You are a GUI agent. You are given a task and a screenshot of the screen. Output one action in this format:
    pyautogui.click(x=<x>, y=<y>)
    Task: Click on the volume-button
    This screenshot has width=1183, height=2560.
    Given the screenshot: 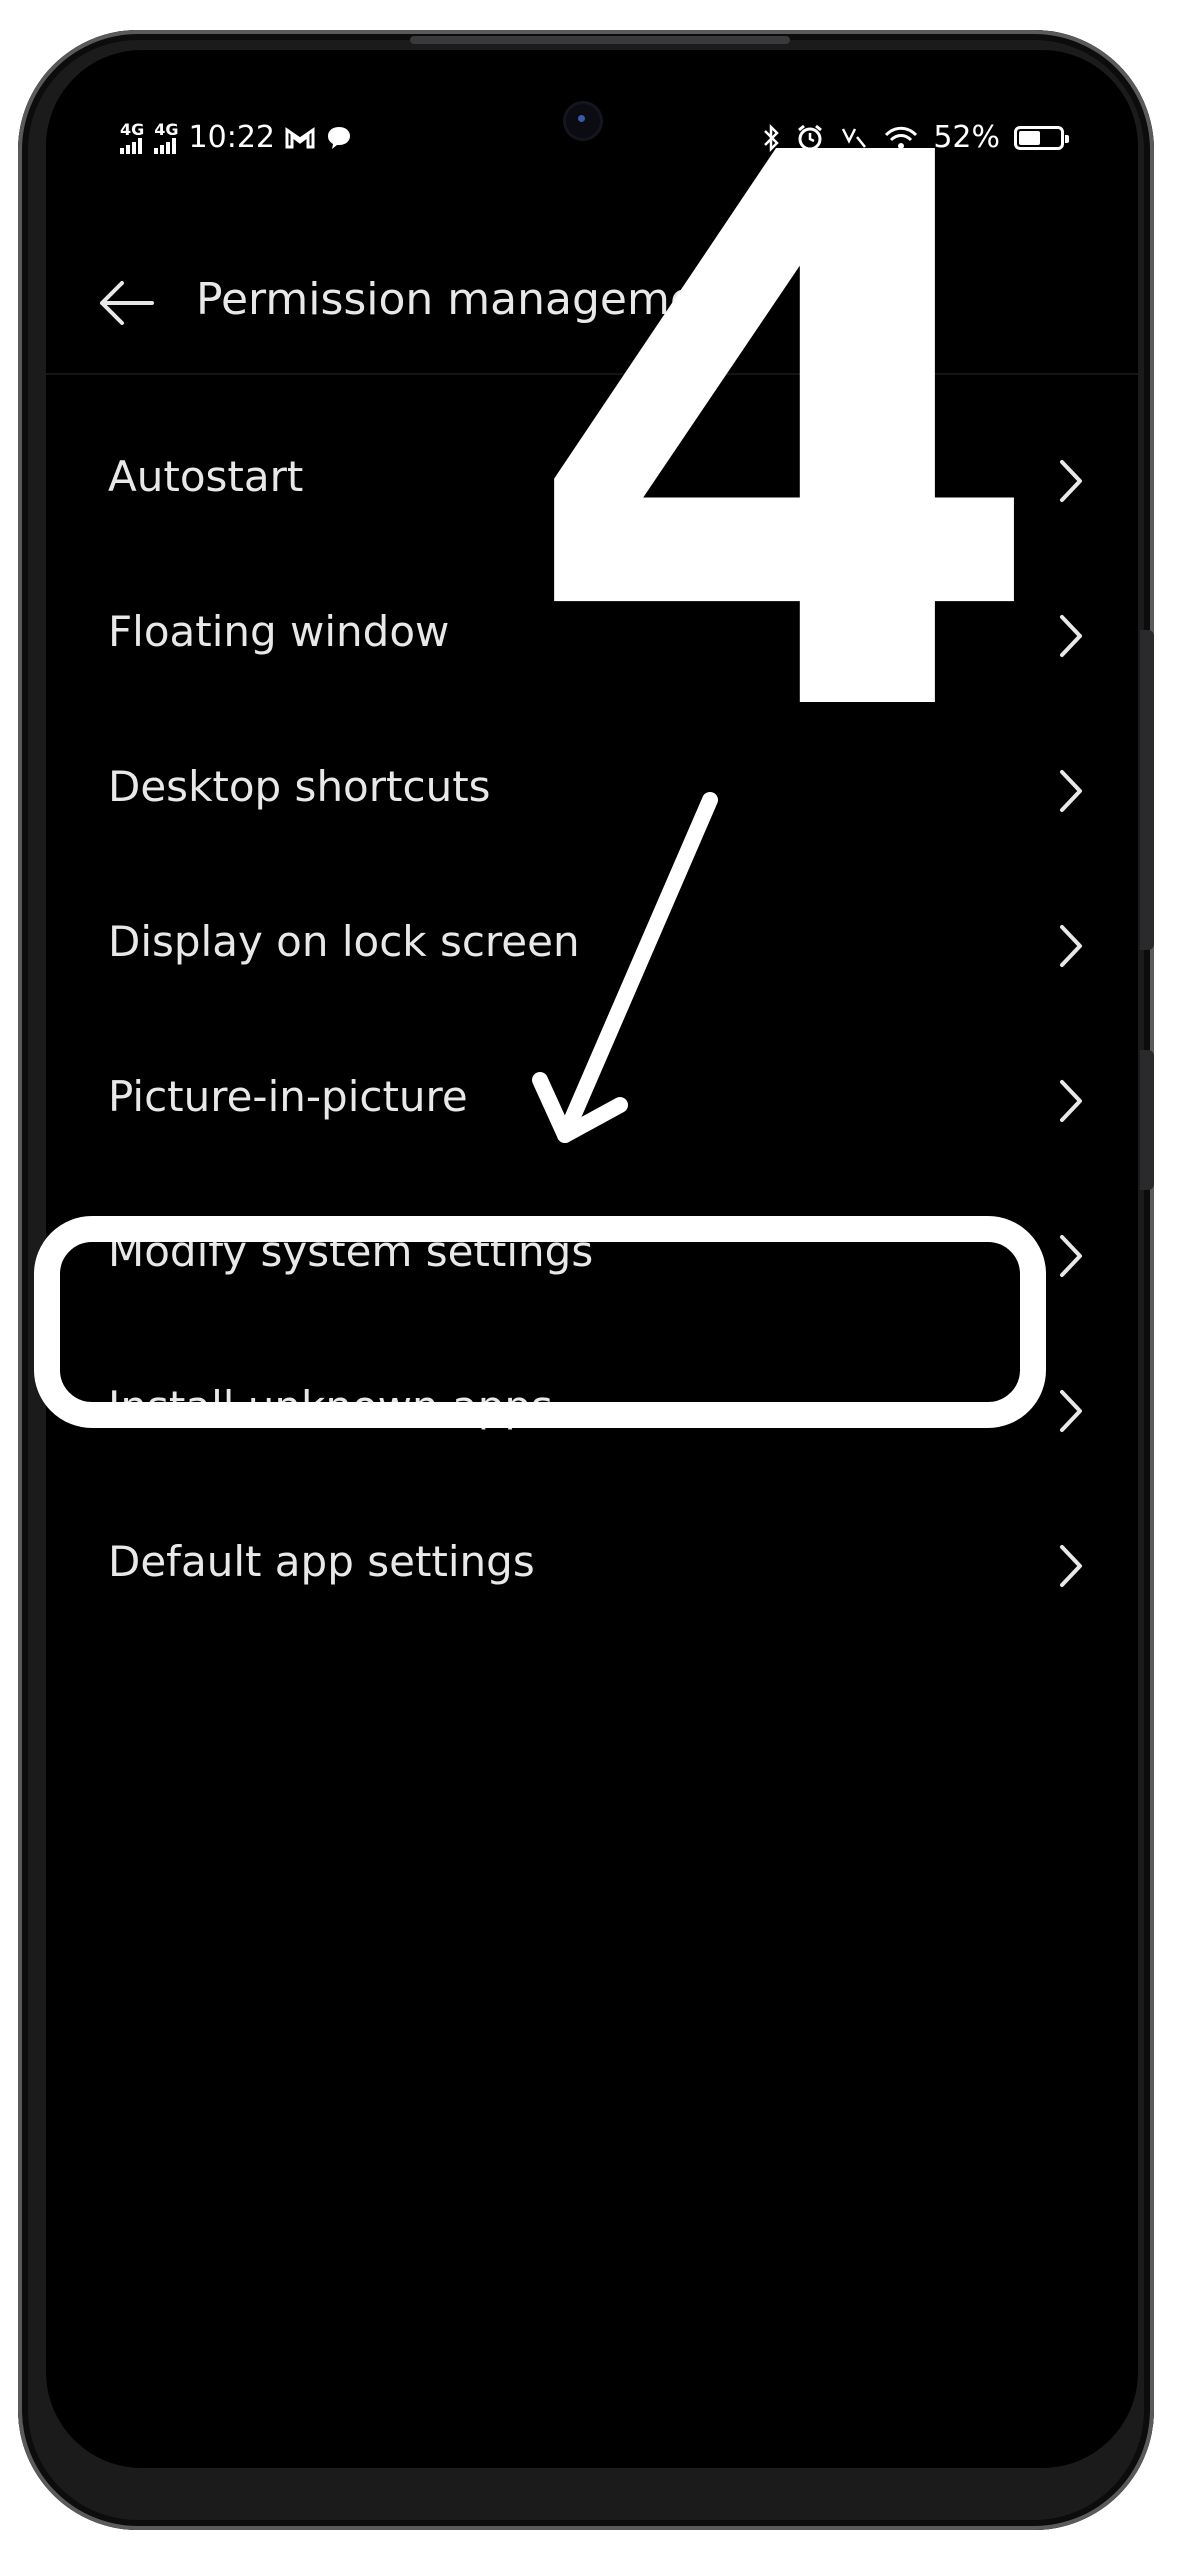 What is the action you would take?
    pyautogui.click(x=1147, y=790)
    